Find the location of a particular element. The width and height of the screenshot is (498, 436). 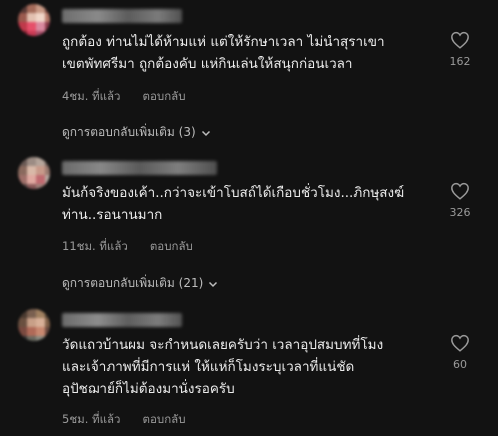

view-more-replies-button: ดูการตอบกลับเพิ่มเติม (21) is located at coordinates (140, 283).